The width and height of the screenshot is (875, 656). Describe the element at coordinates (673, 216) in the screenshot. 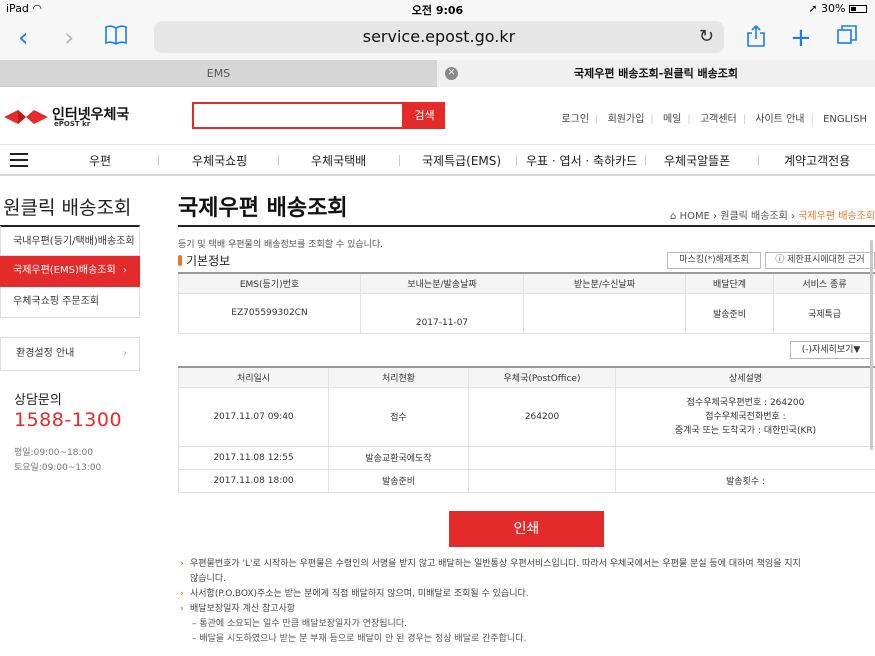

I see `home-icon: ⌂` at that location.